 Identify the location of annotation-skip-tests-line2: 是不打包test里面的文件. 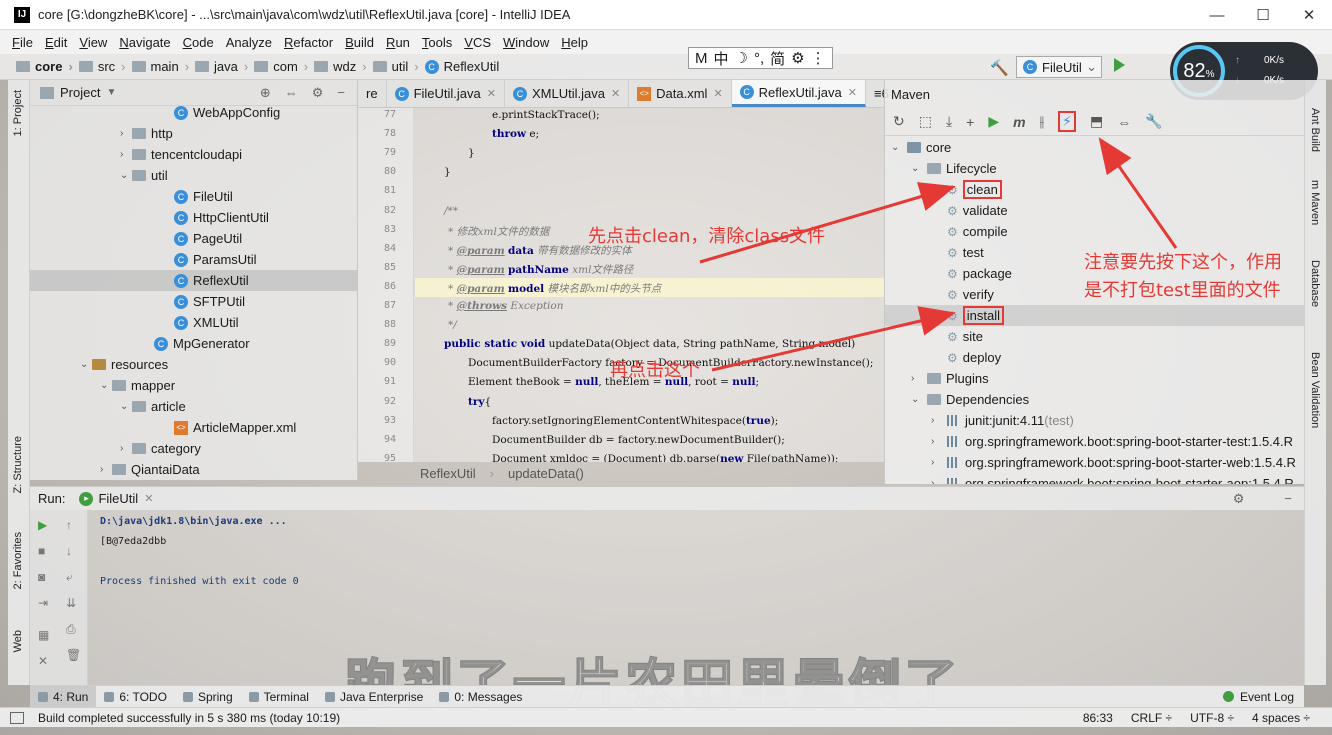
(1182, 290).